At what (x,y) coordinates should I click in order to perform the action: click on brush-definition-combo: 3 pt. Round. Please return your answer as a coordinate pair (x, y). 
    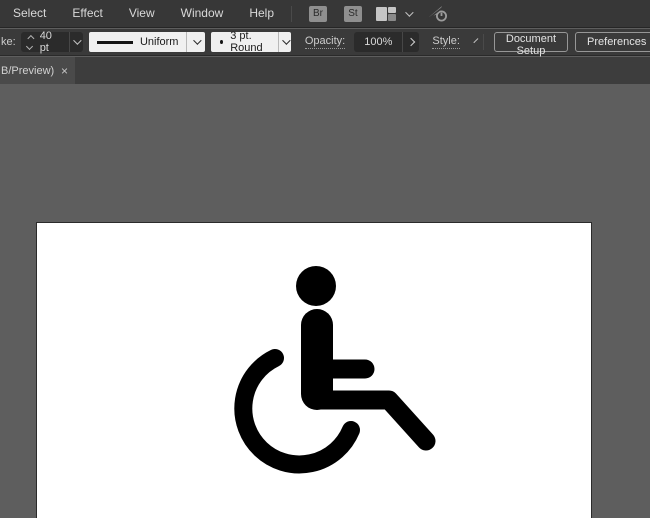
    Looking at the image, I should click on (251, 42).